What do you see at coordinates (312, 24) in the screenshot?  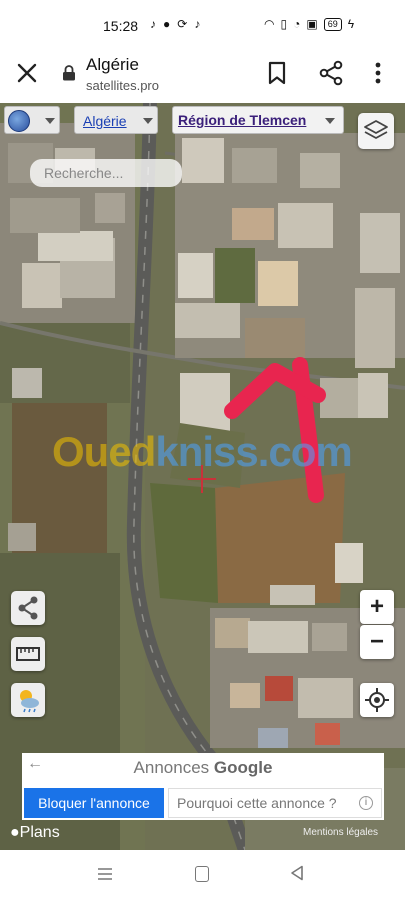 I see `sim-icon: ▣` at bounding box center [312, 24].